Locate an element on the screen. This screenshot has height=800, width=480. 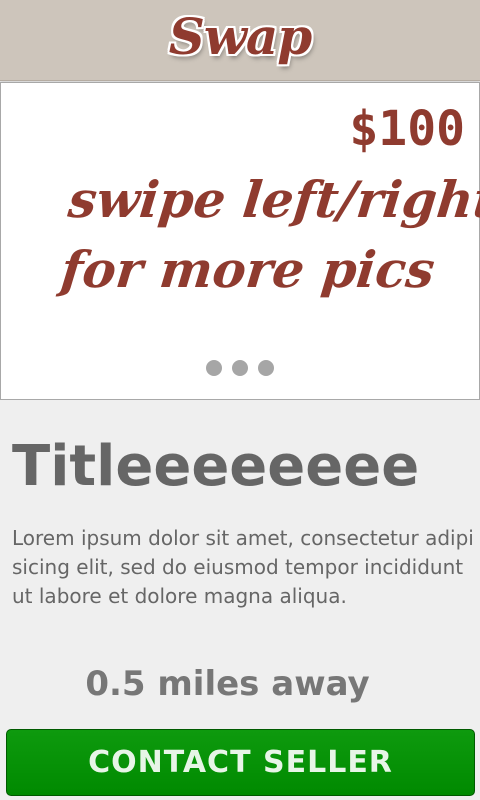
price-label: $100 is located at coordinates (407, 129).